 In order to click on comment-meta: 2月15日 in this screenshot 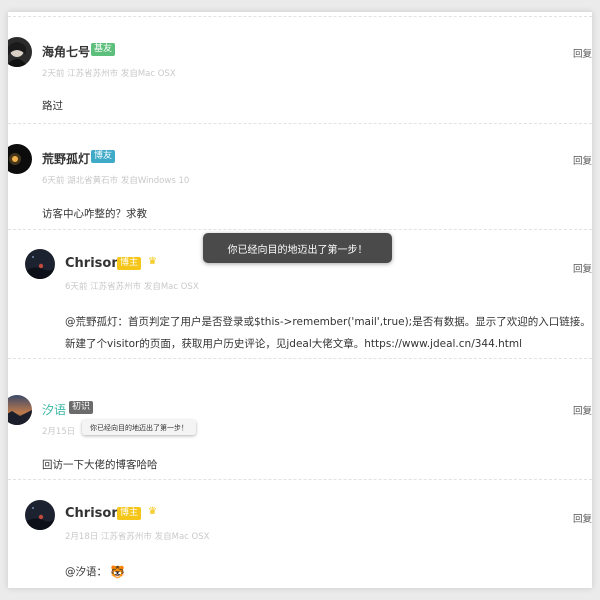, I will do `click(59, 432)`.